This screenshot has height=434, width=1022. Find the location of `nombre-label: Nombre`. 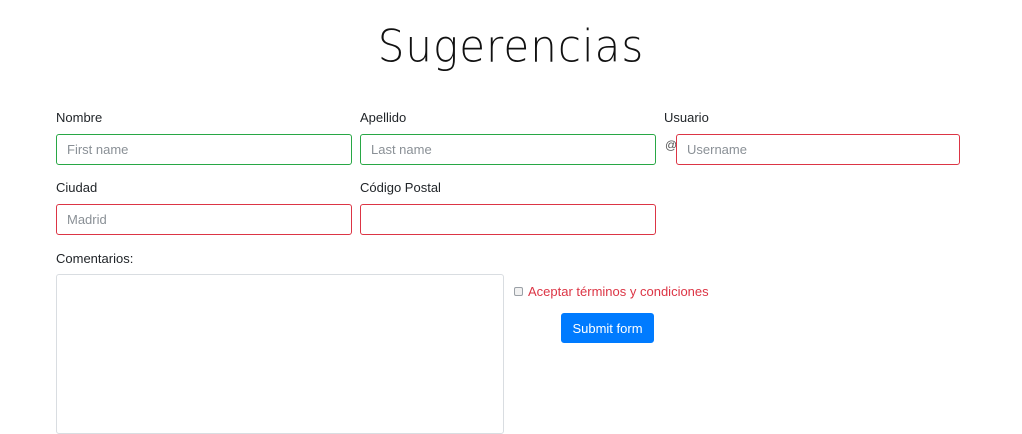

nombre-label: Nombre is located at coordinates (79, 117).